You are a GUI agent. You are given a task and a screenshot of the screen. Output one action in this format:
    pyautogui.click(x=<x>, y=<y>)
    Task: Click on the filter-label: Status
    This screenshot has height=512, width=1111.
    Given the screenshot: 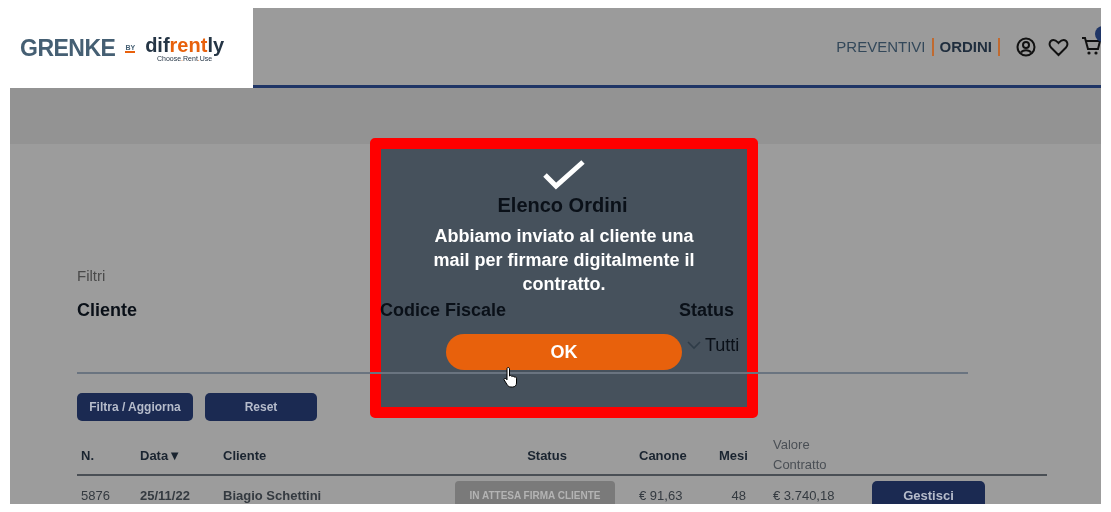 What is the action you would take?
    pyautogui.click(x=706, y=310)
    